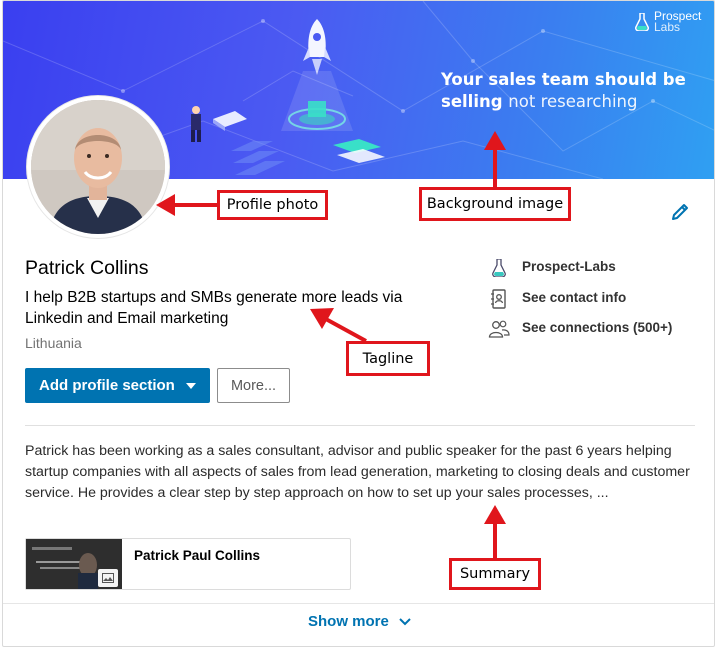  Describe the element at coordinates (360, 425) in the screenshot. I see `section-divider` at that location.